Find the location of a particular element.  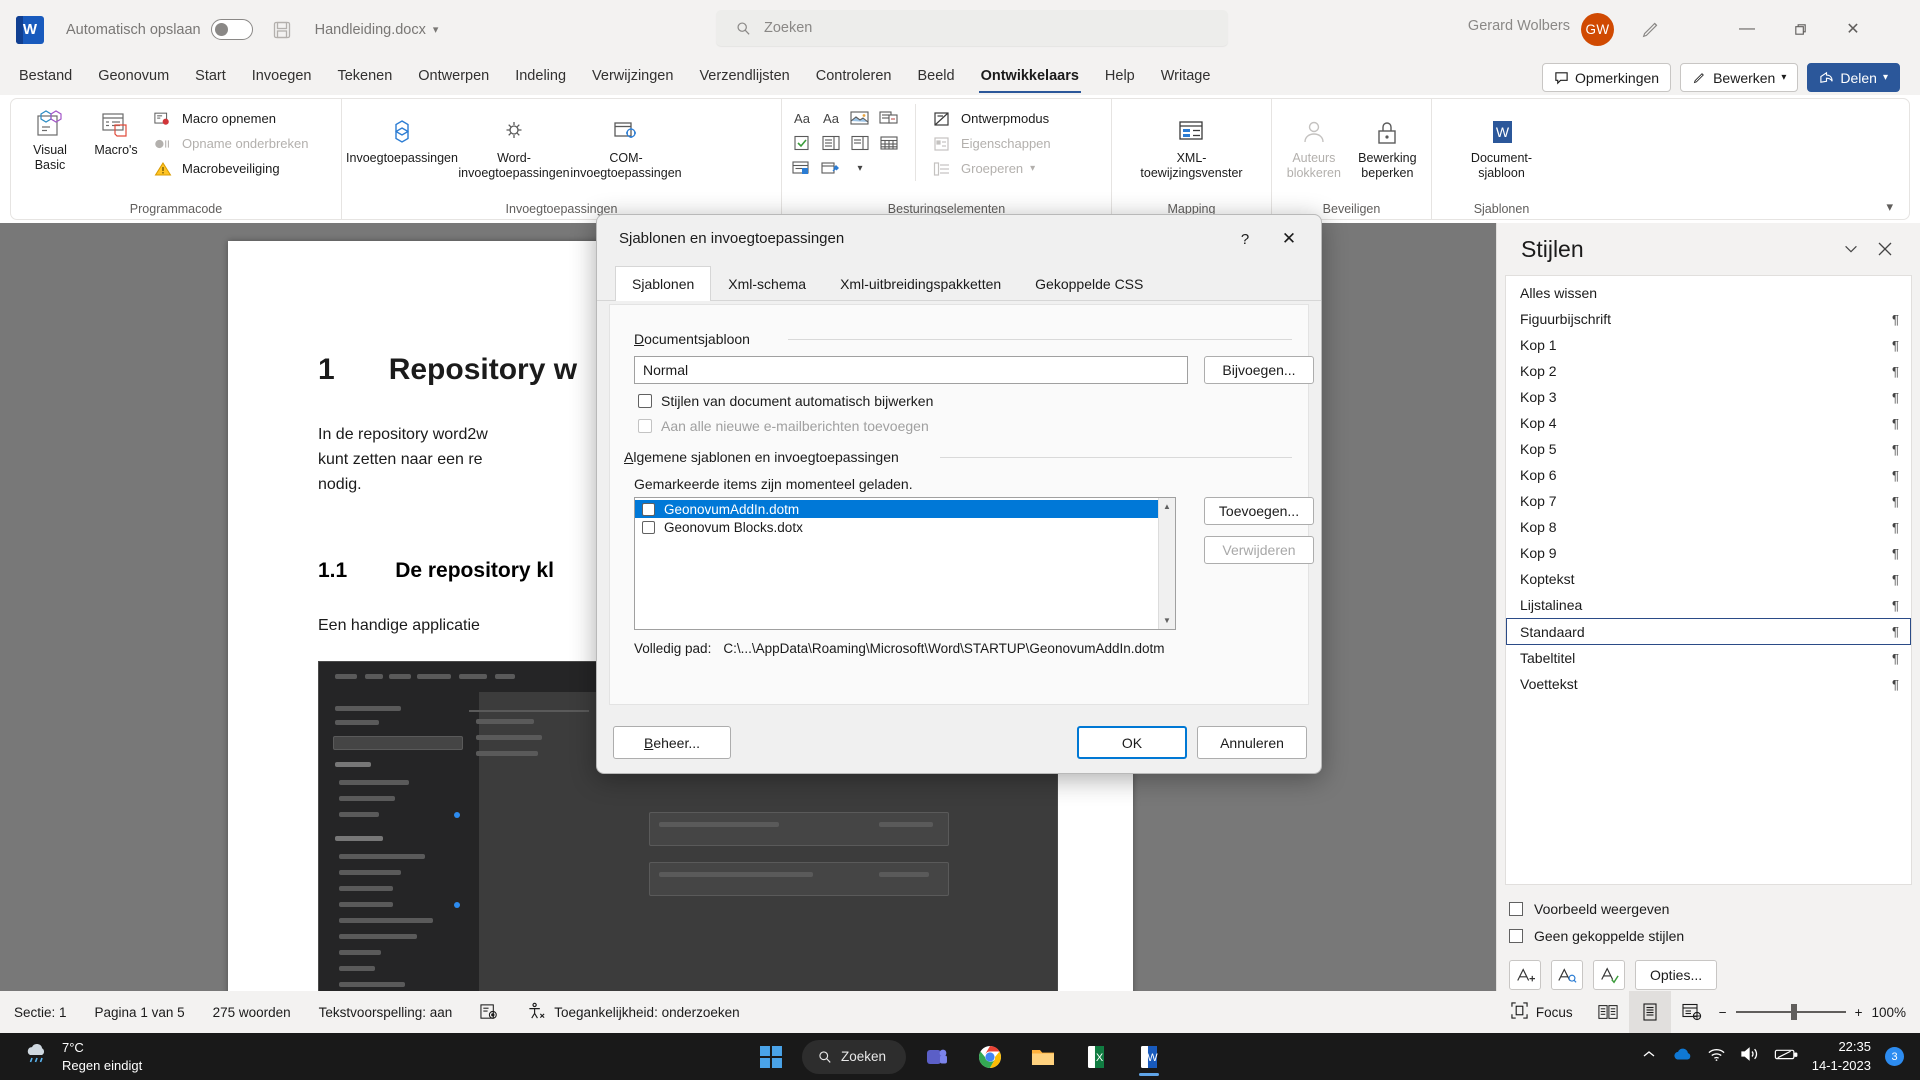

word-addins-button: Word- invoegtoepassingen is located at coordinates (514, 147).